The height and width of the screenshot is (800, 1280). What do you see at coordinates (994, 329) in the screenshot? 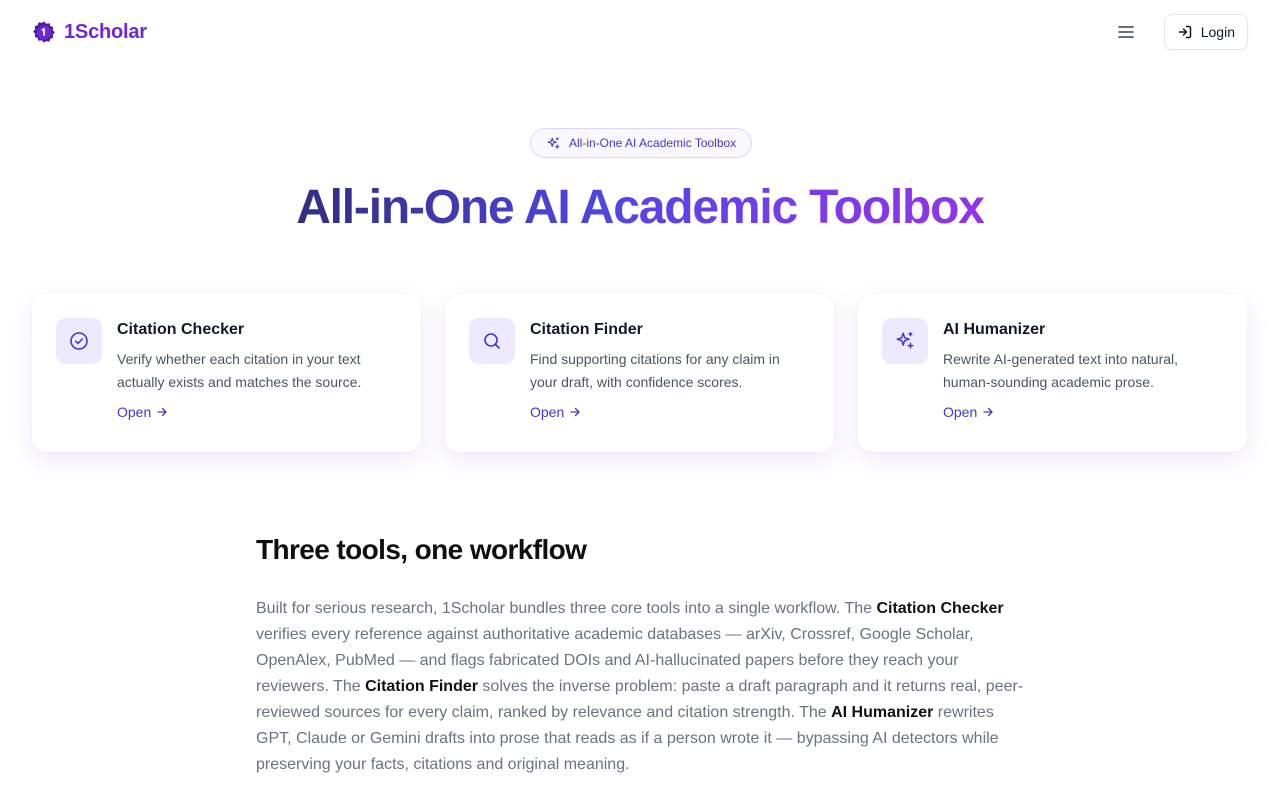
I see `card-title: AI Humanizer` at bounding box center [994, 329].